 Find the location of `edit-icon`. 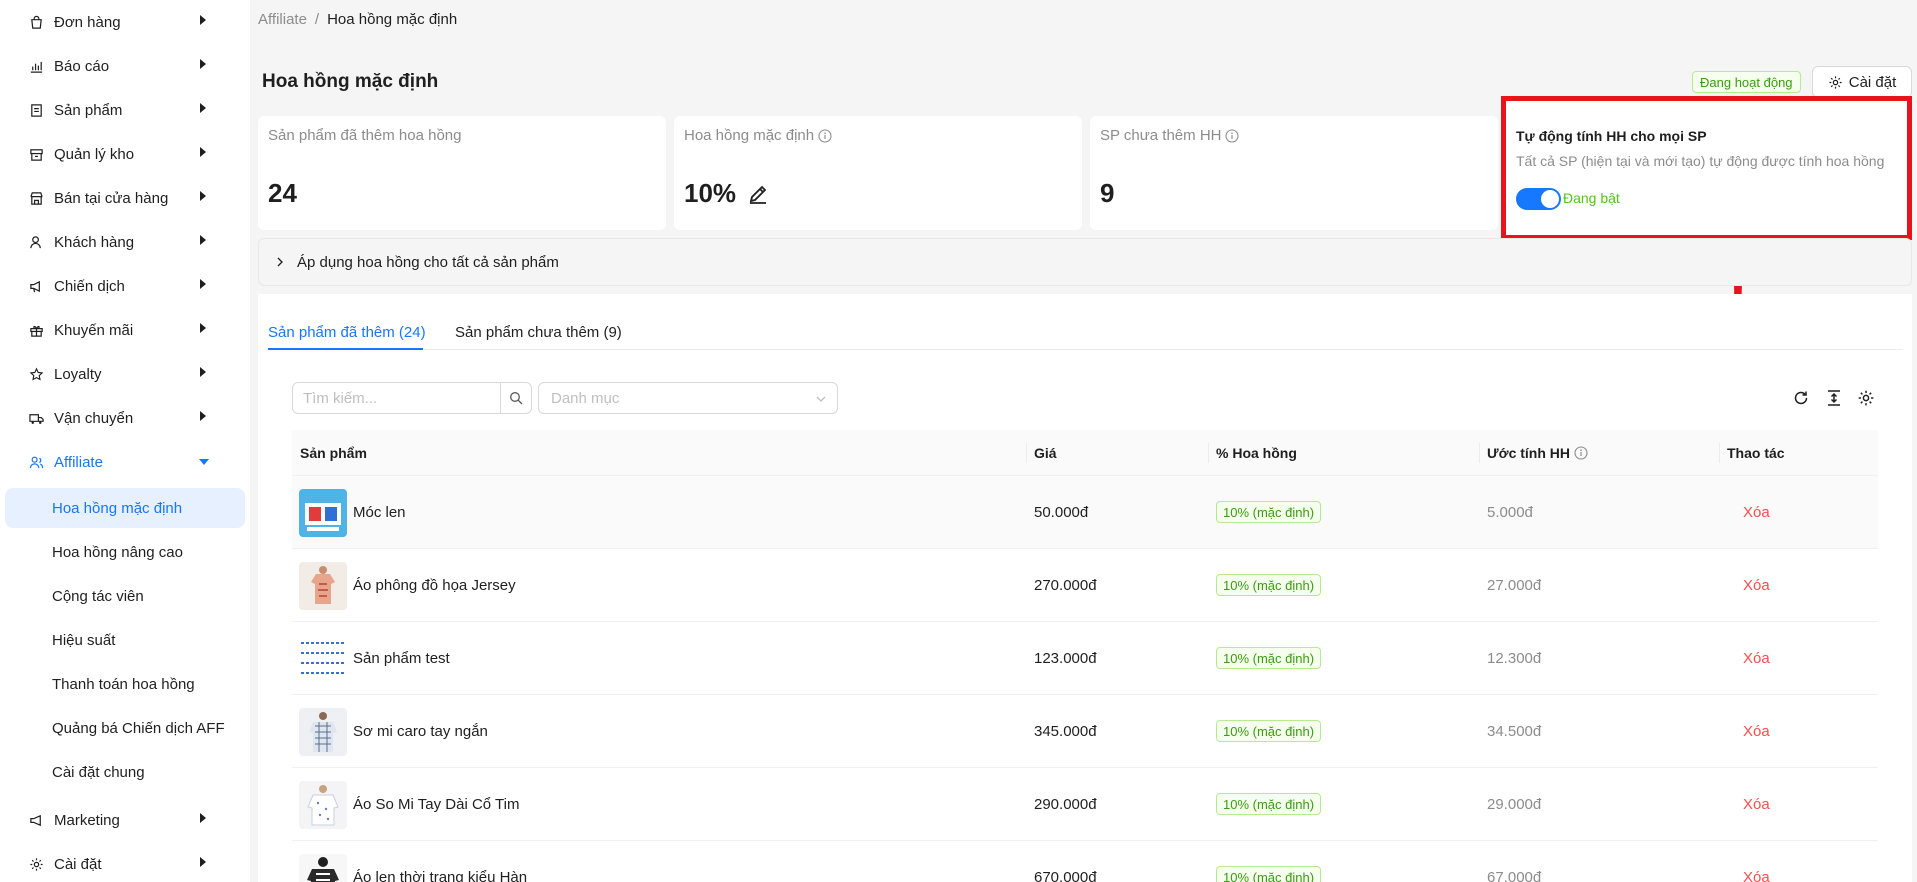

edit-icon is located at coordinates (758, 194).